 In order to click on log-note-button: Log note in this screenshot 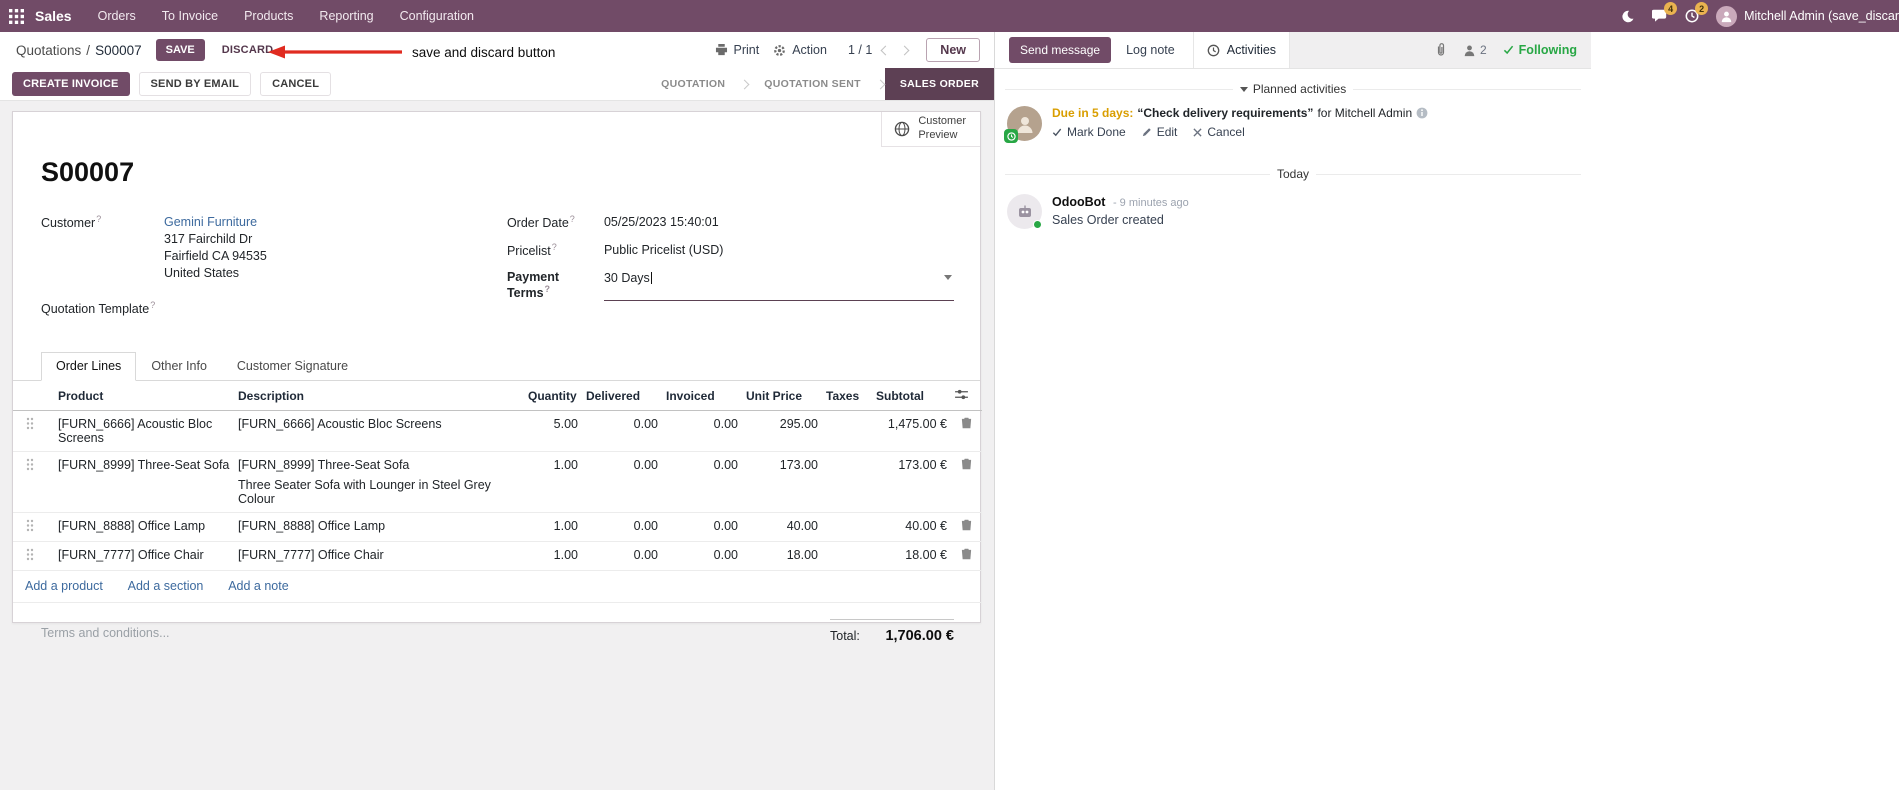, I will do `click(1150, 50)`.